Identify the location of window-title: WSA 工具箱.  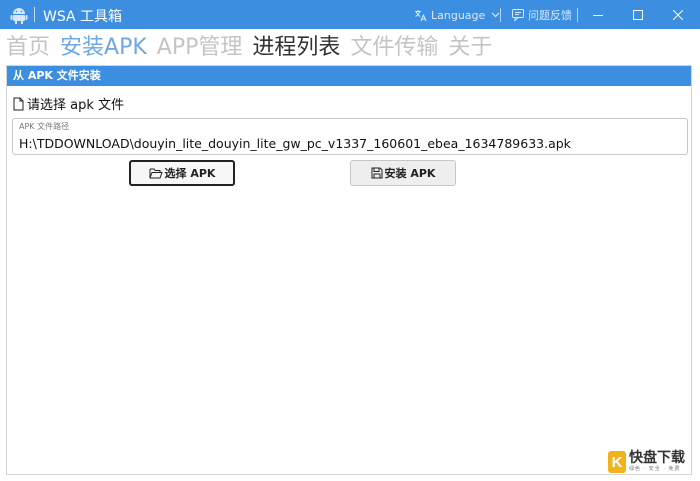
(83, 17).